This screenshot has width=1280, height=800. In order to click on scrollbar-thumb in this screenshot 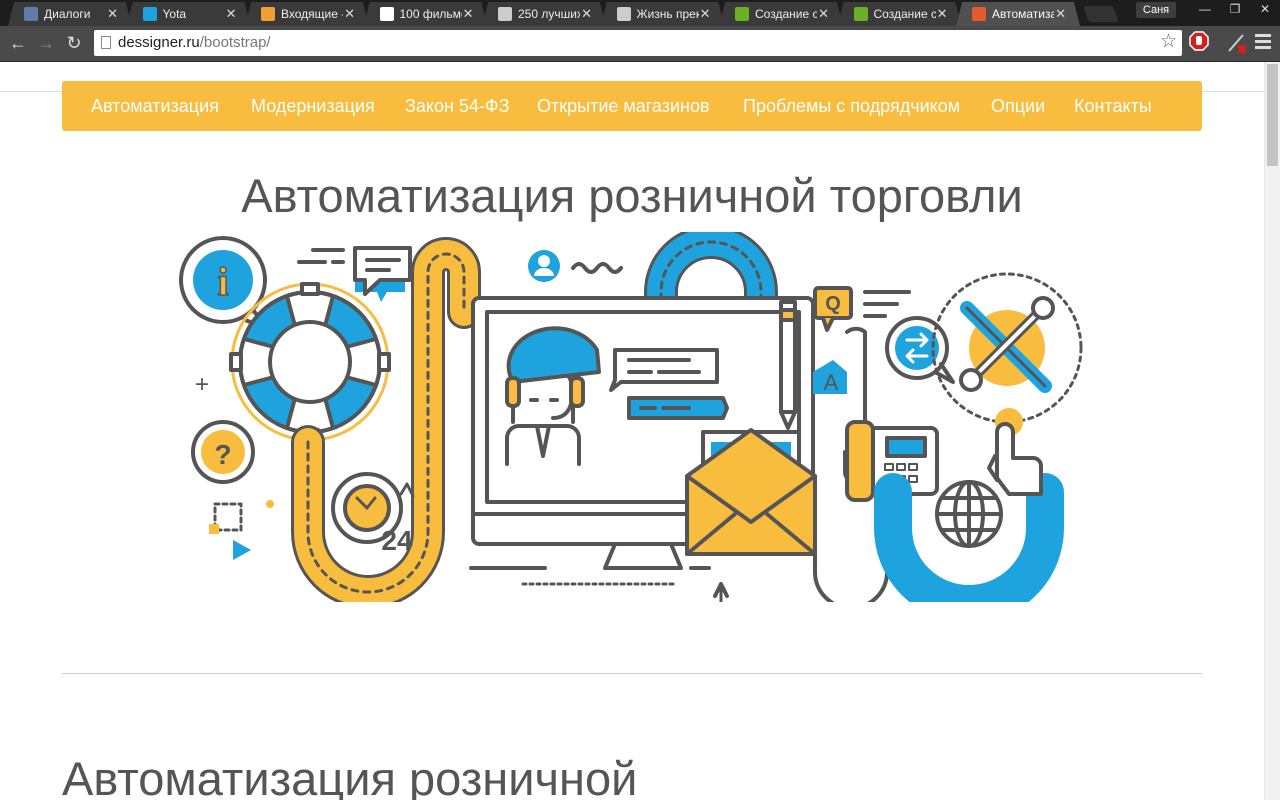, I will do `click(1272, 115)`.